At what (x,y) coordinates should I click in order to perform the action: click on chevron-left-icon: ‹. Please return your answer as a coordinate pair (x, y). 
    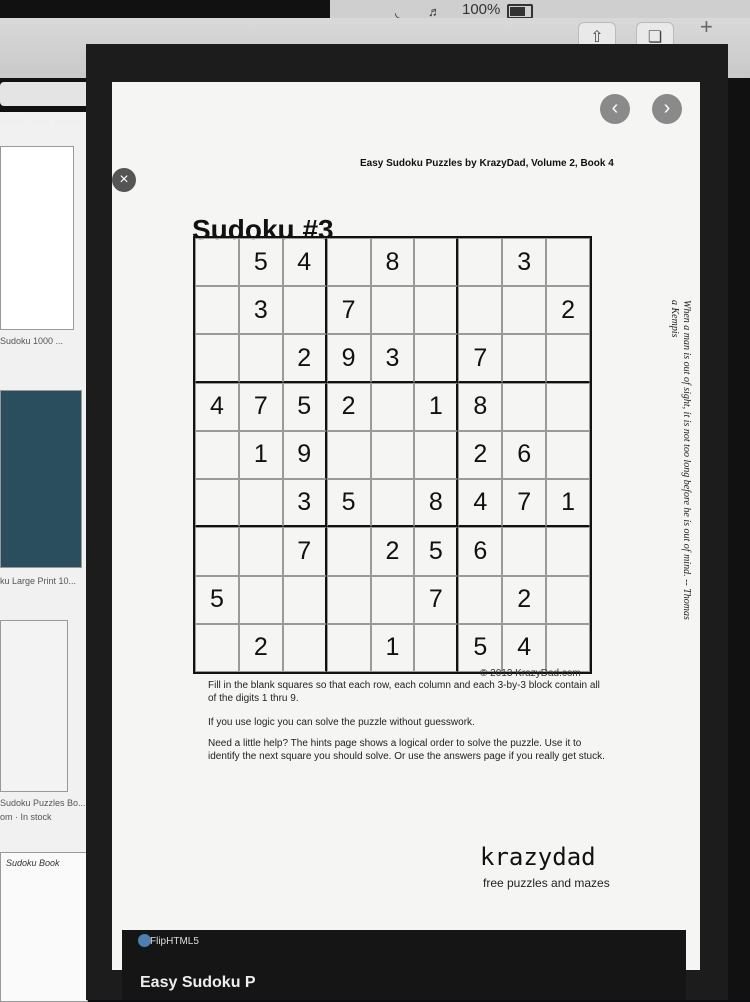
    Looking at the image, I should click on (615, 108).